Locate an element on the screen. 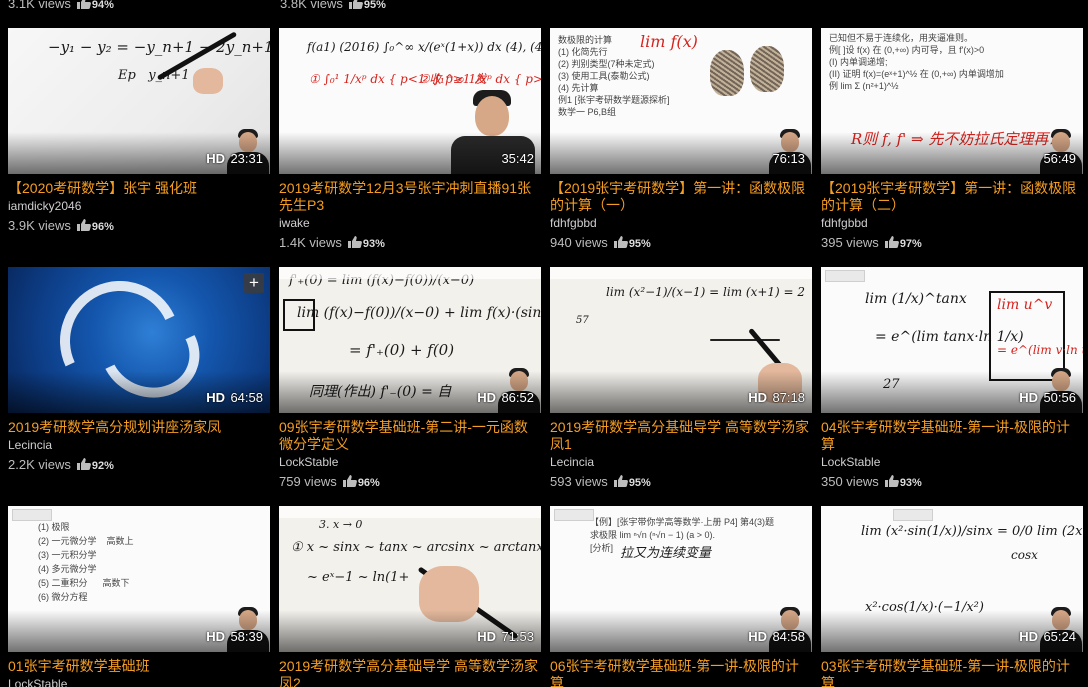  rating-percent: 93% is located at coordinates (373, 244).